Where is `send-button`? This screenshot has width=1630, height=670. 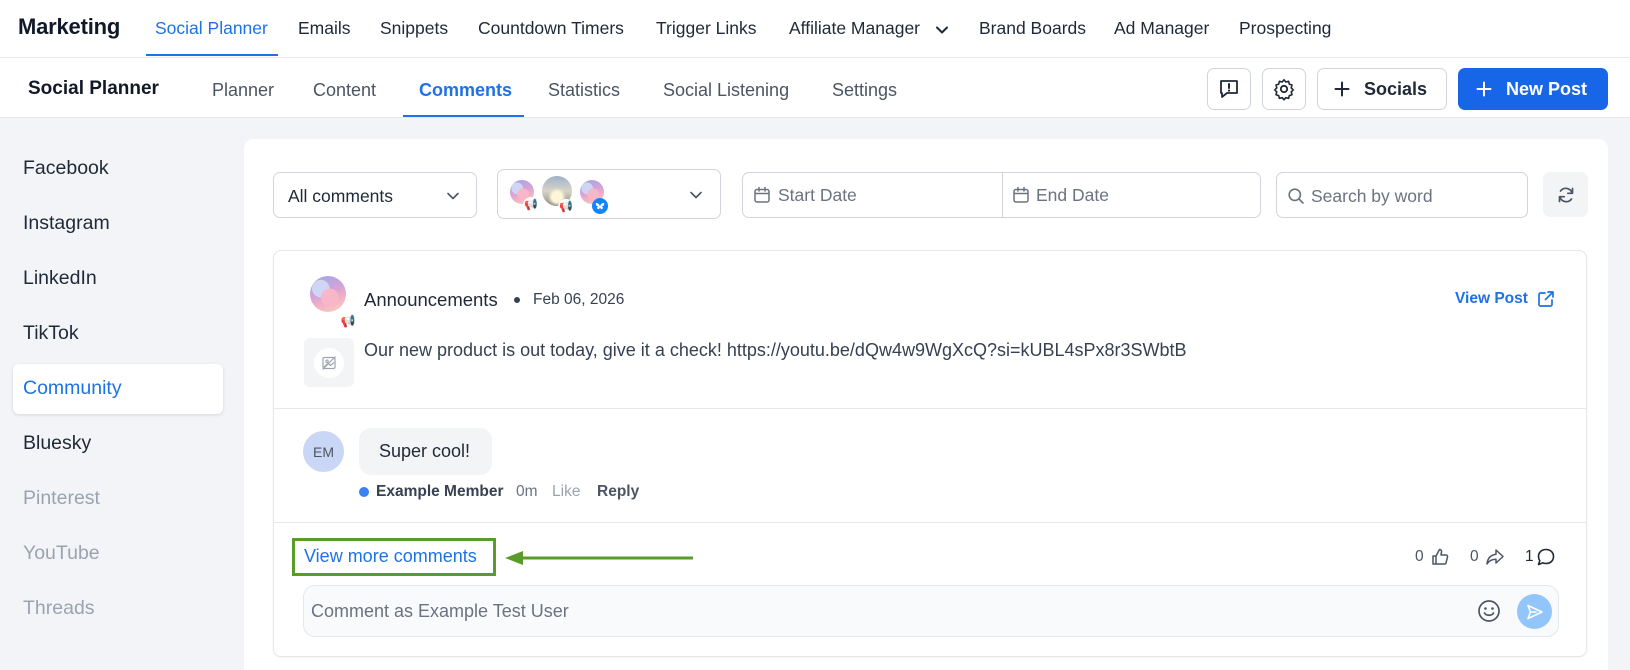 send-button is located at coordinates (1534, 611).